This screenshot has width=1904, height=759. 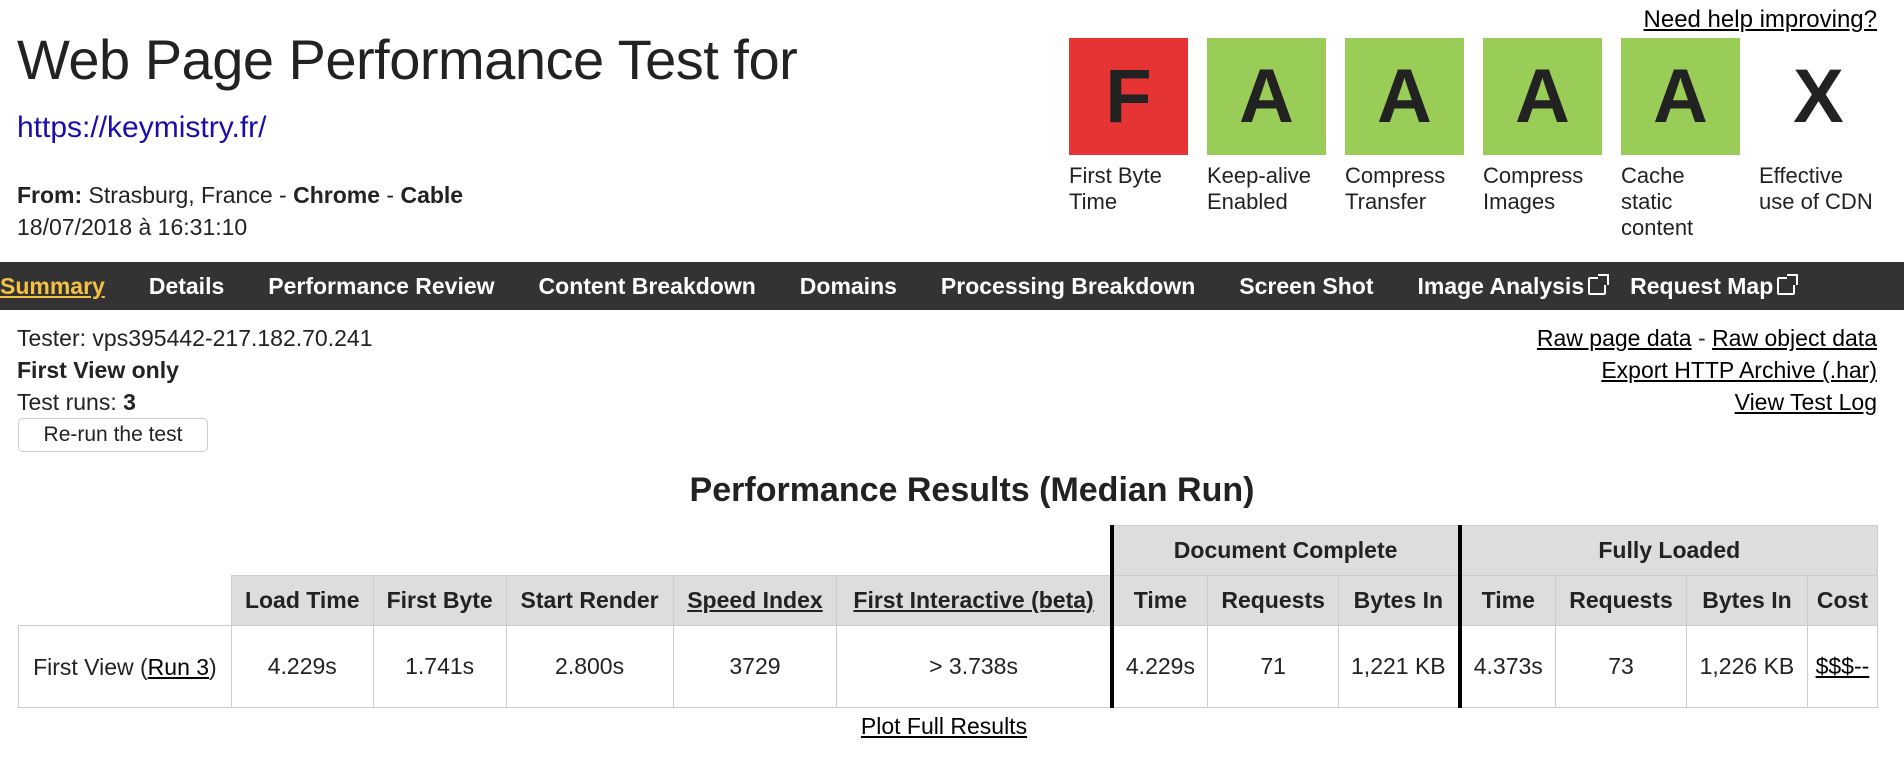 I want to click on raw-data-links: Raw page data - Raw object data, so click(x=1707, y=338).